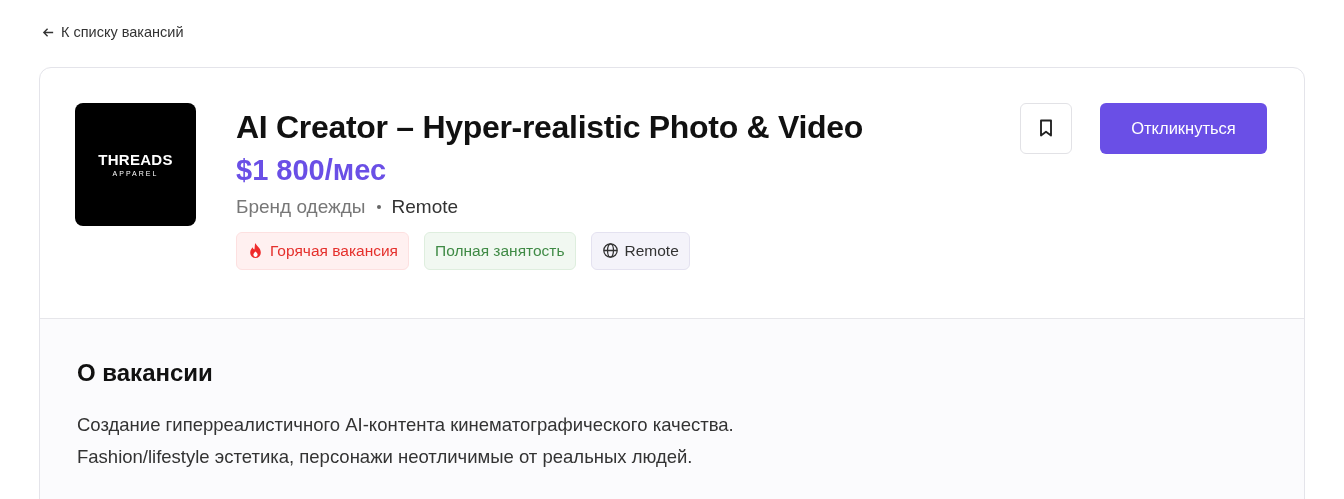 Image resolution: width=1344 pixels, height=499 pixels. I want to click on salary: $1 800/мес, so click(312, 170).